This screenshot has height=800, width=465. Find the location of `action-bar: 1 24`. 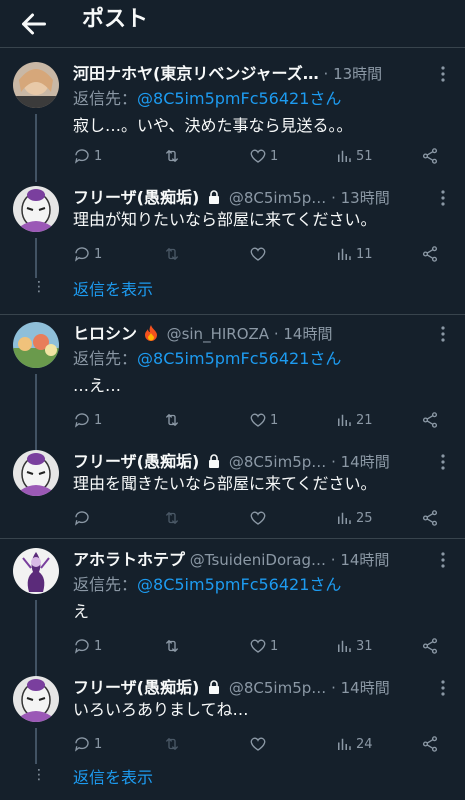

action-bar: 1 24 is located at coordinates (262, 744).